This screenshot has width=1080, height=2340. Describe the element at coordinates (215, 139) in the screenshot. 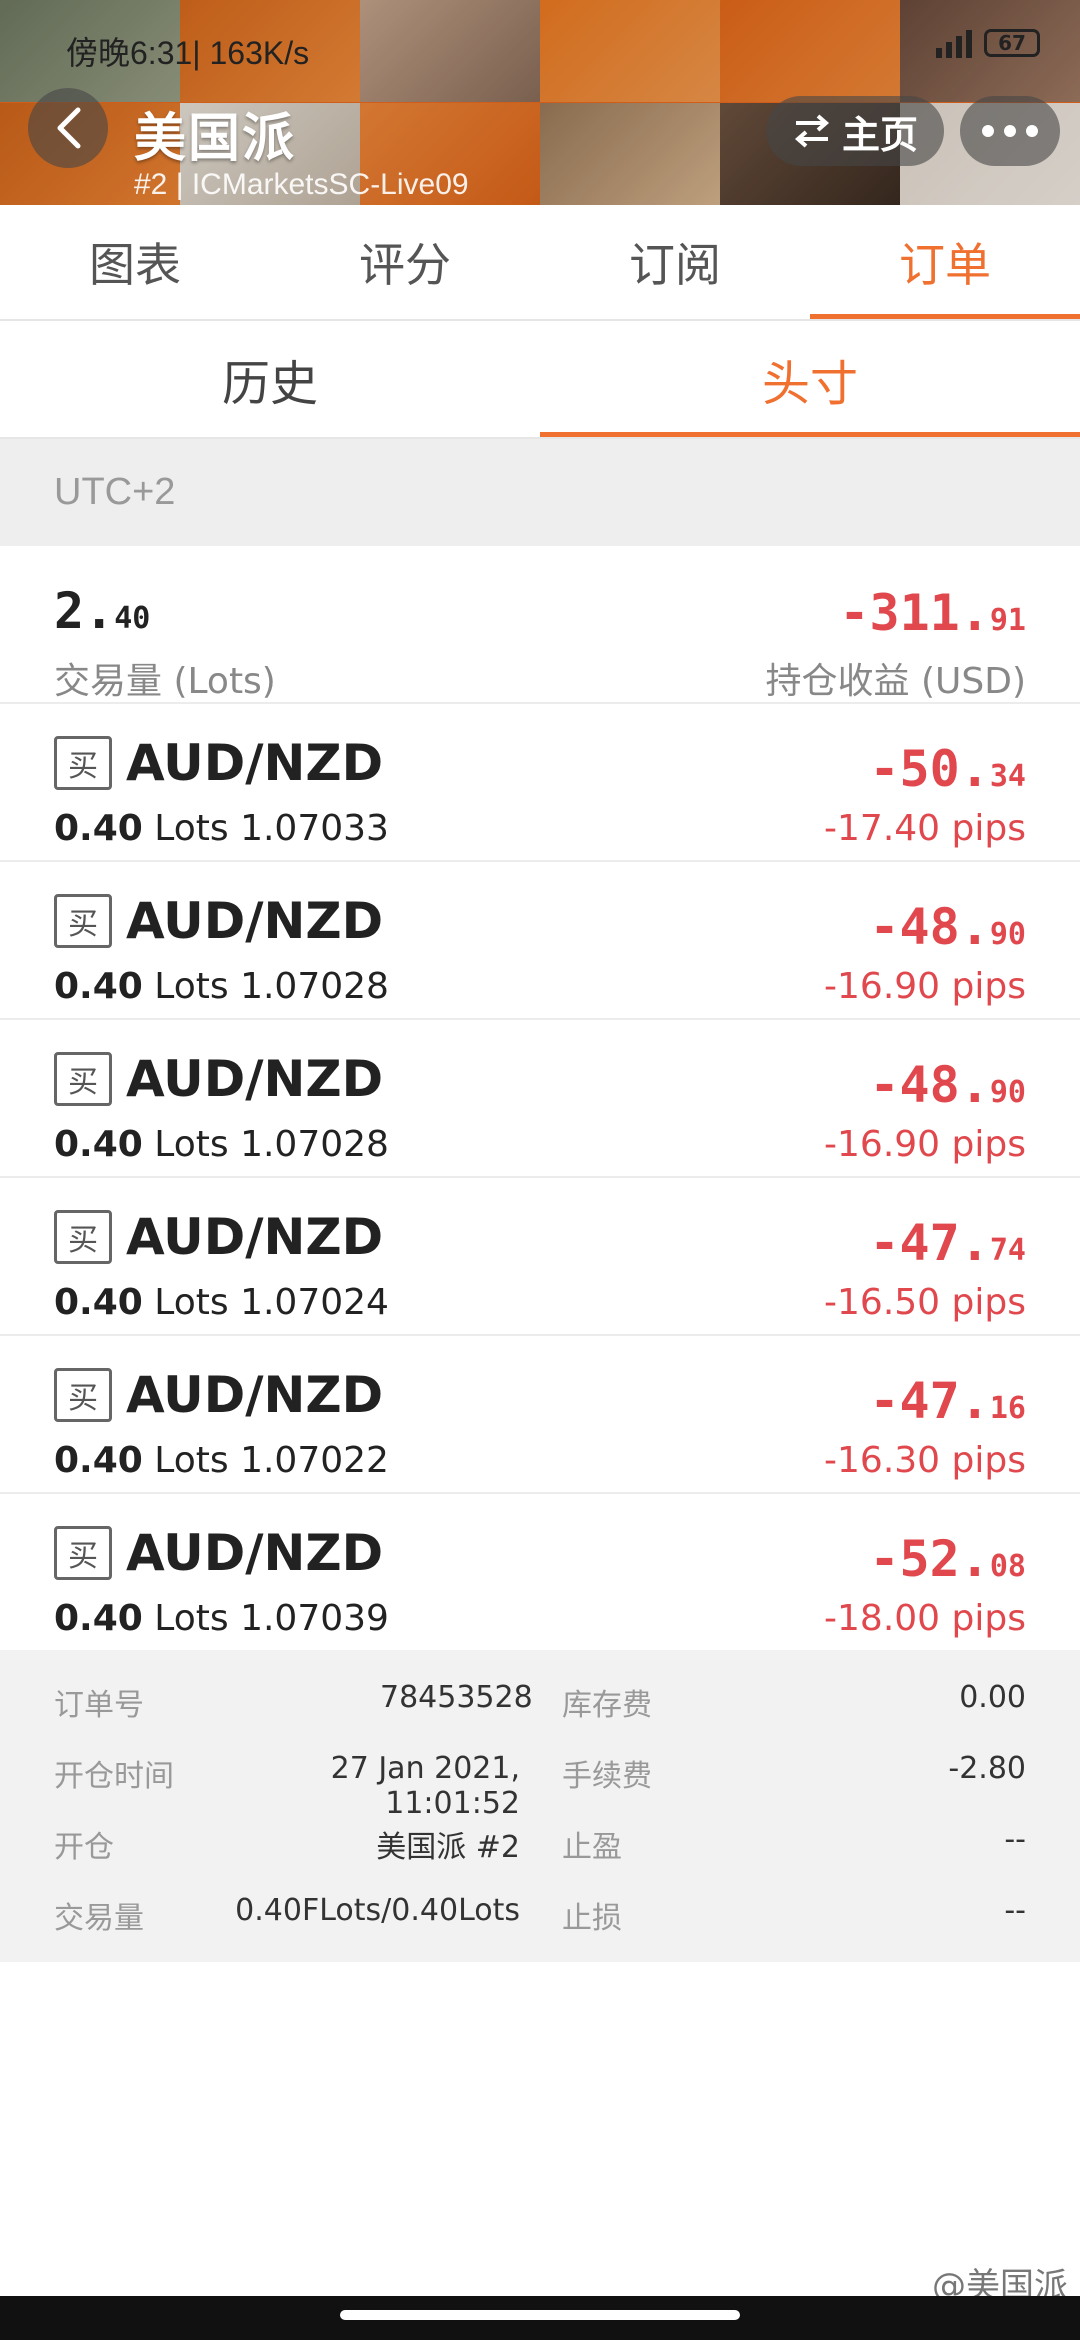

I see `page-title: 美国派` at that location.